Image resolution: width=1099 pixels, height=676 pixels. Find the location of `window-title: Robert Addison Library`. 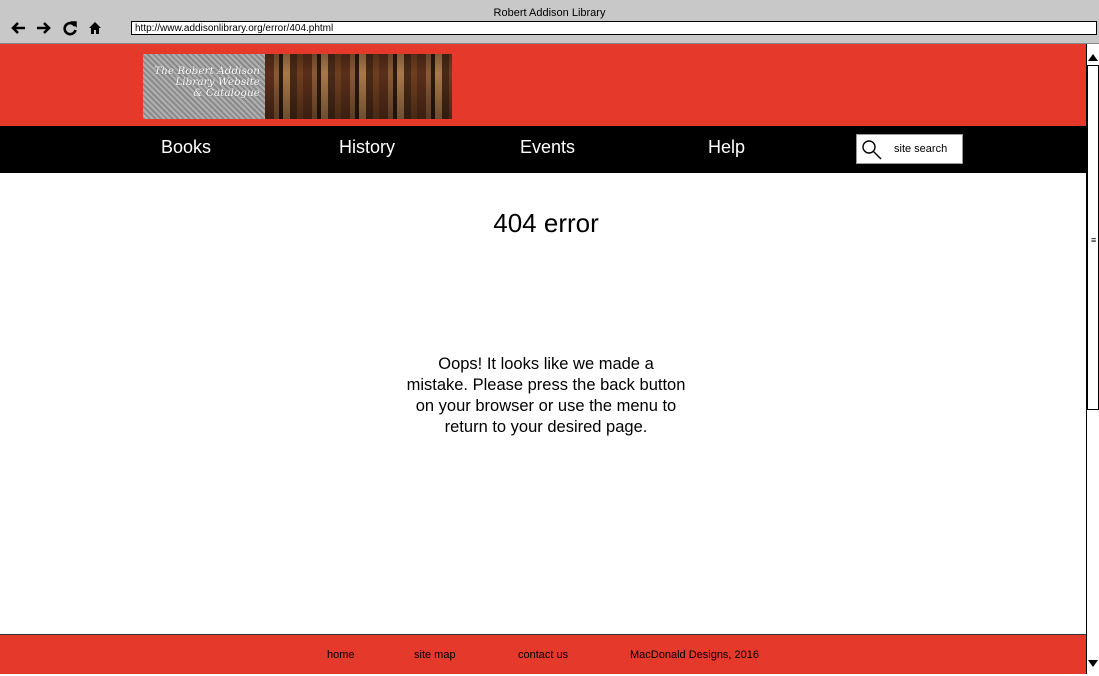

window-title: Robert Addison Library is located at coordinates (549, 13).